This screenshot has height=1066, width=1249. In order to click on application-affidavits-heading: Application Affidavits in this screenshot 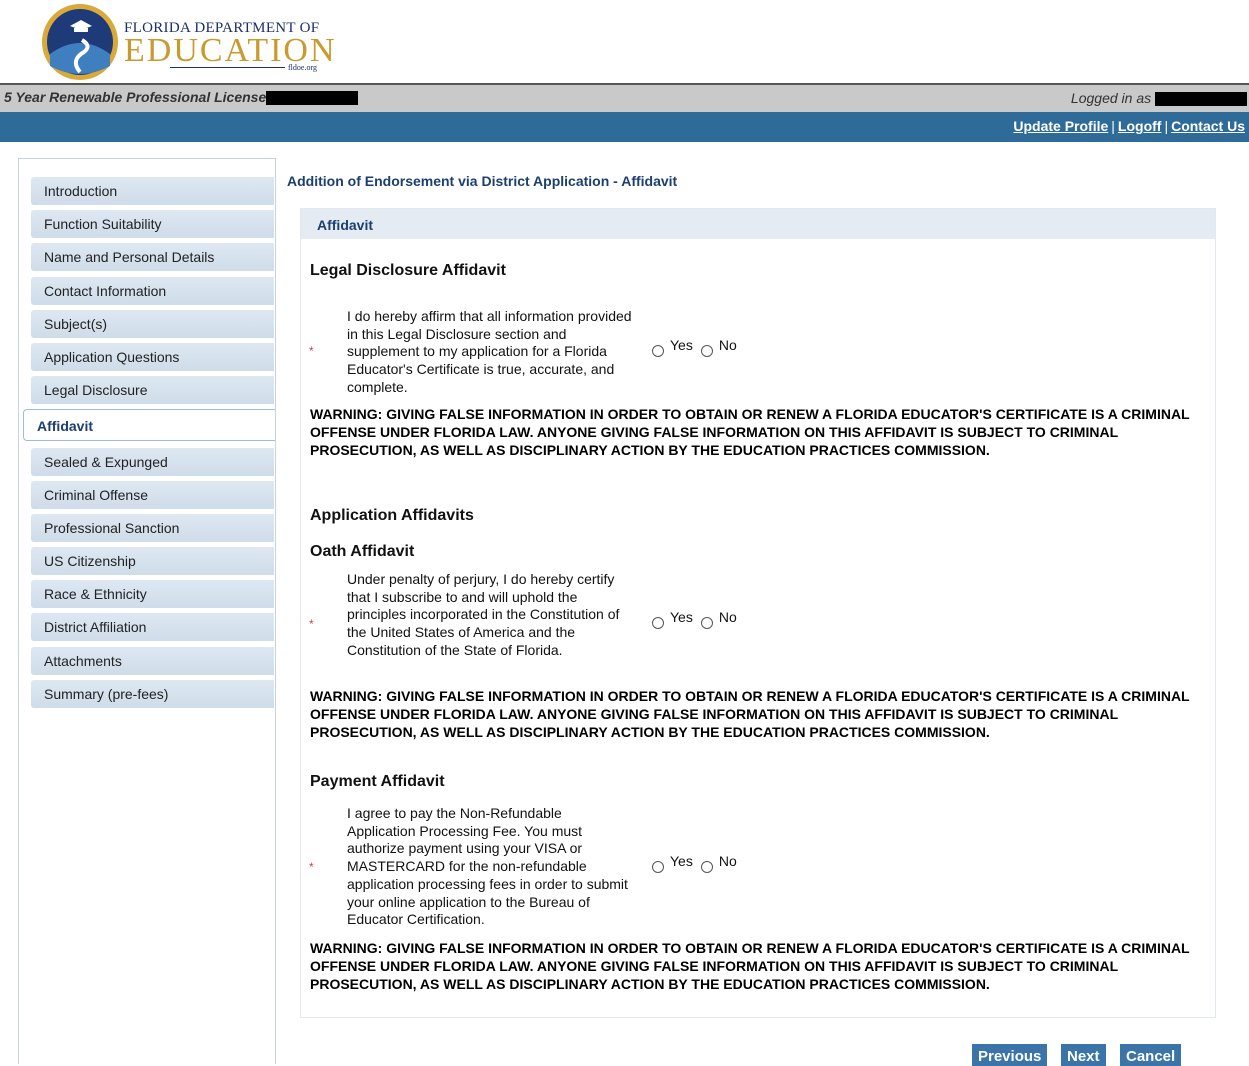, I will do `click(392, 515)`.